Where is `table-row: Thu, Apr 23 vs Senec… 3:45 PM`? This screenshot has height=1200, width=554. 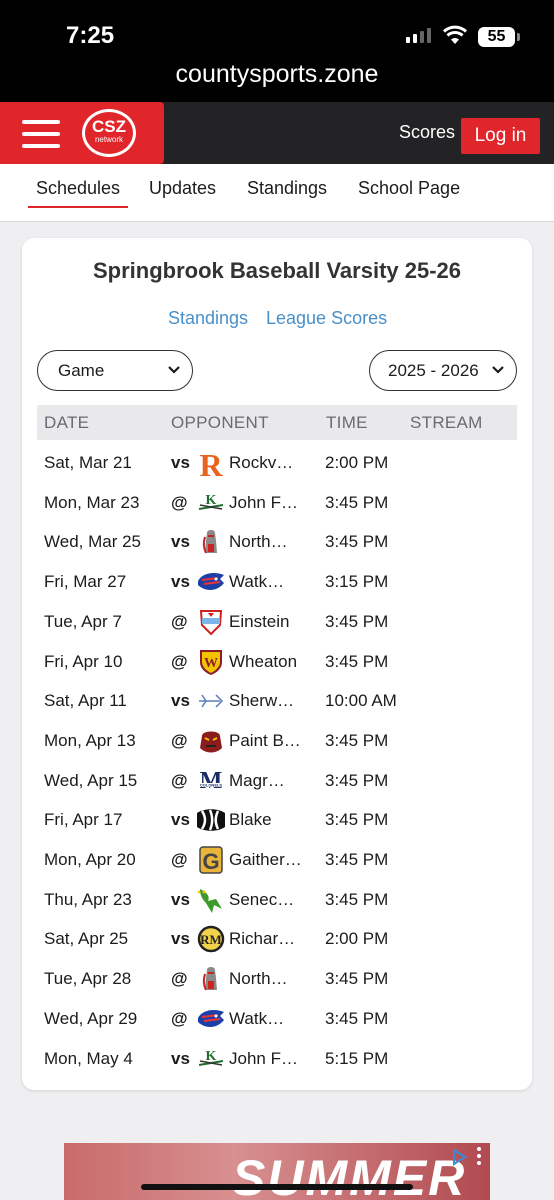
table-row: Thu, Apr 23 vs Senec… 3:45 PM is located at coordinates (277, 902).